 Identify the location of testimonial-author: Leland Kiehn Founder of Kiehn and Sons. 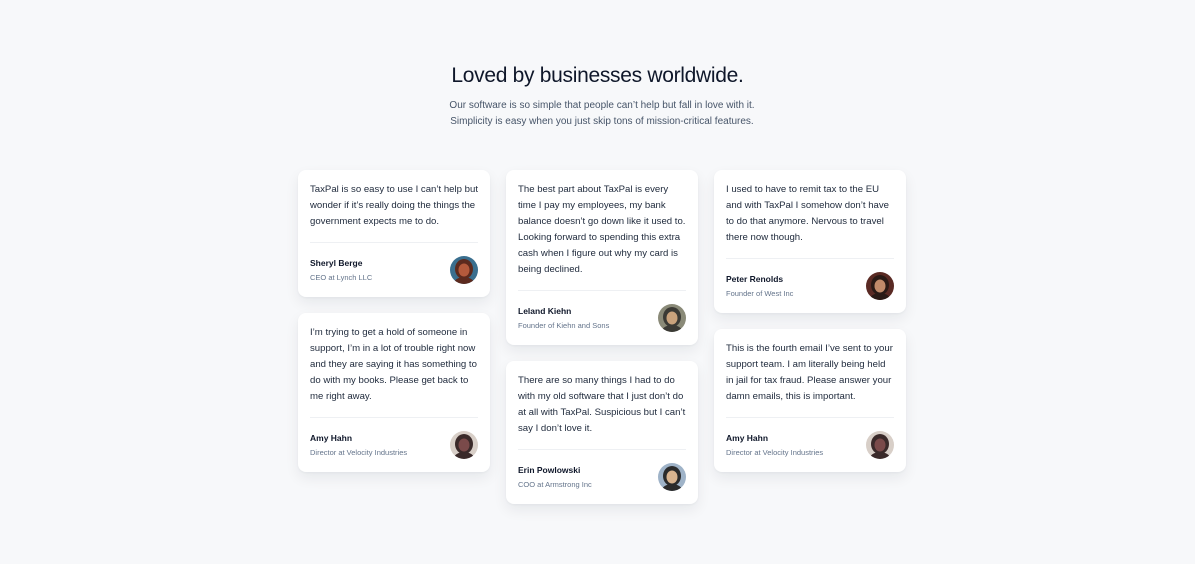
(602, 311).